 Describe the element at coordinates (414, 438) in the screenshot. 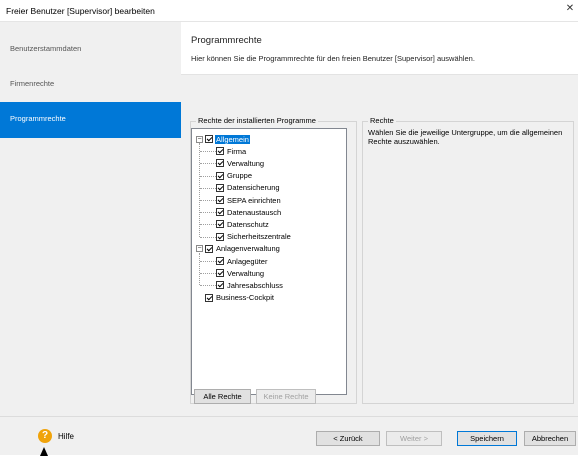

I see `next-button: Weiter >` at that location.